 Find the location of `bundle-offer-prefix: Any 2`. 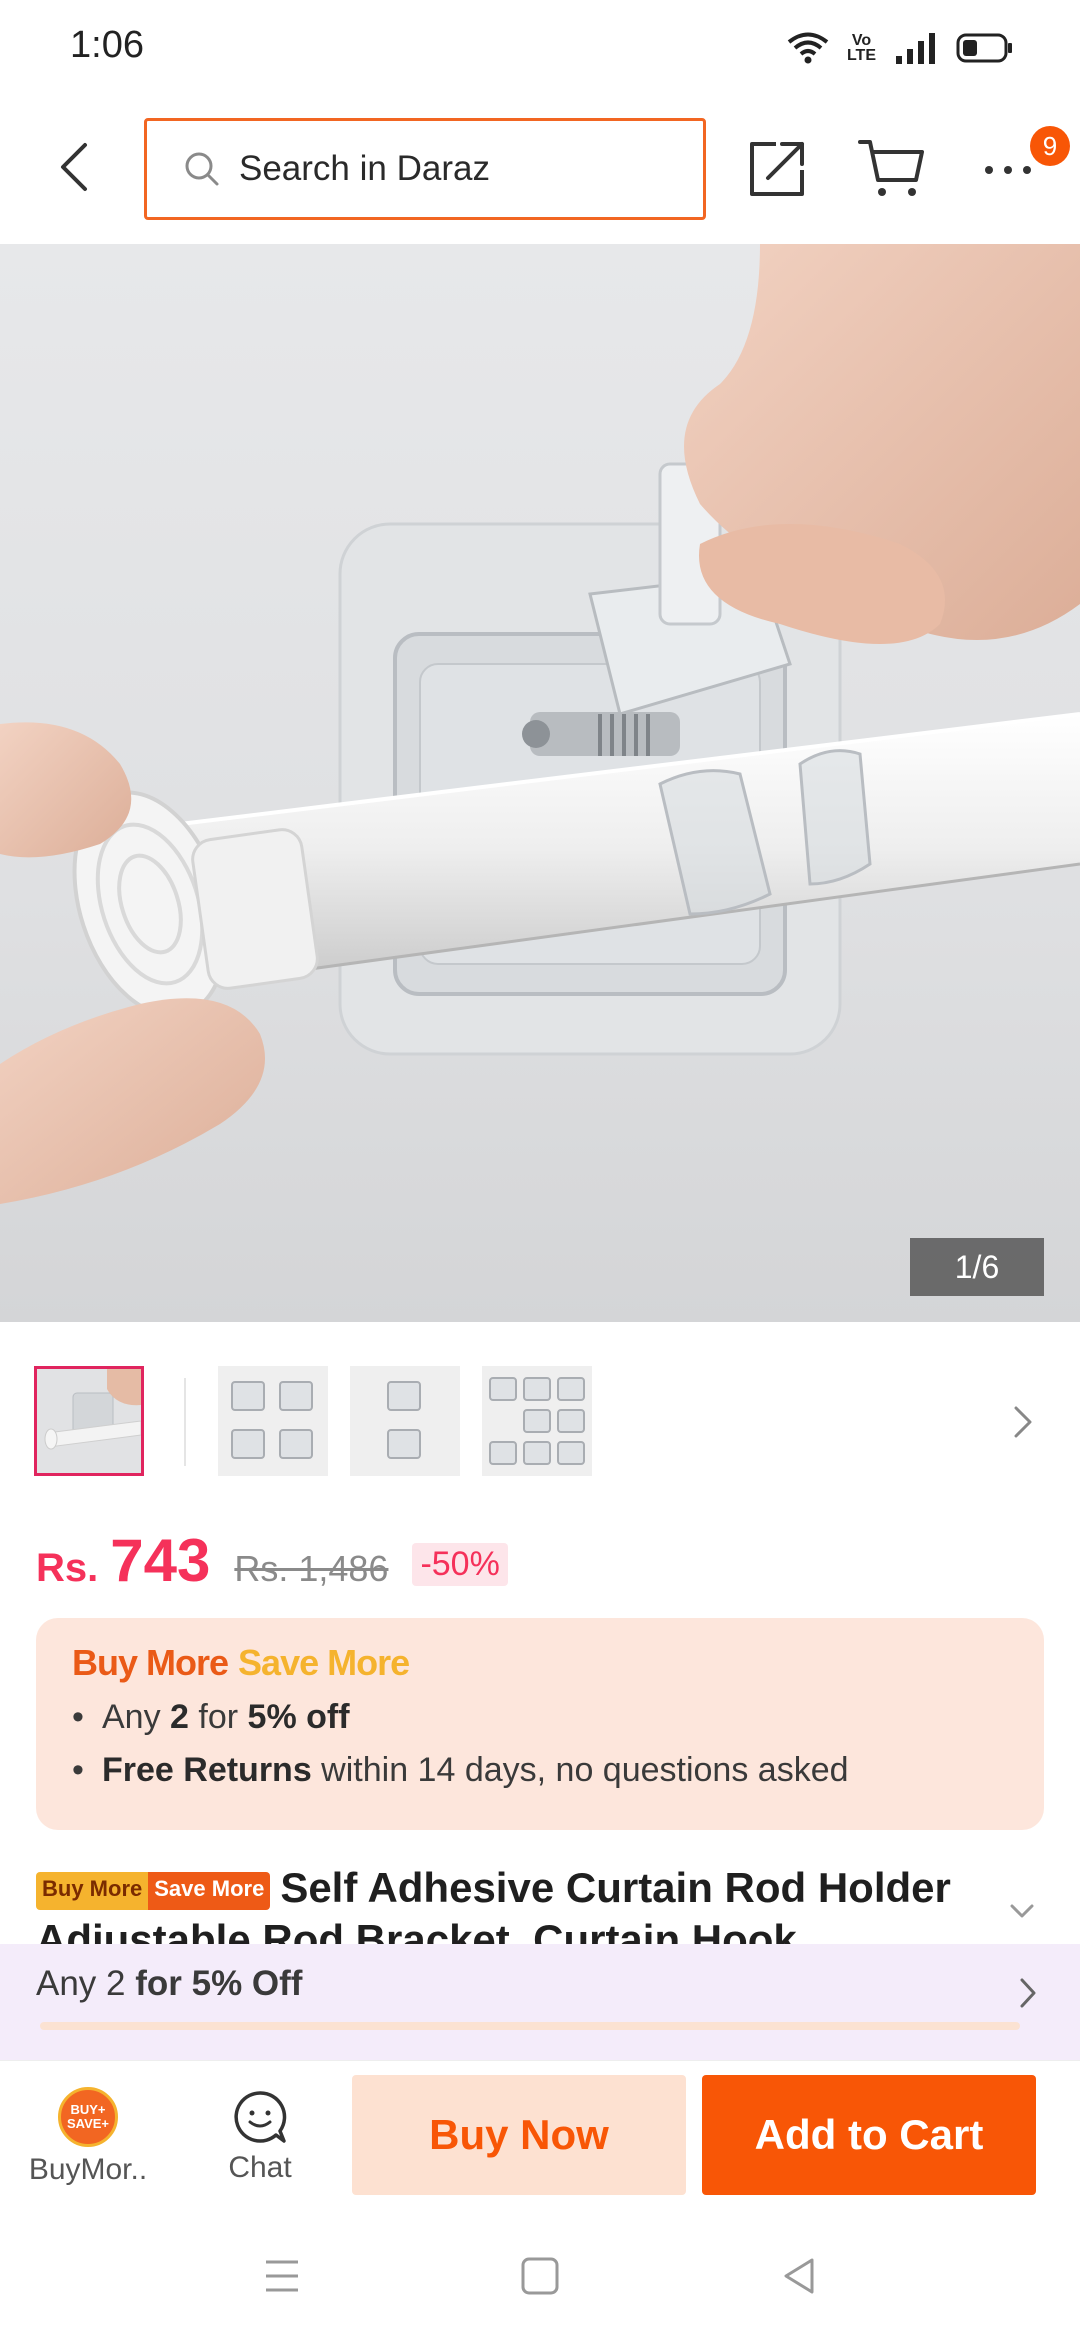

bundle-offer-prefix: Any 2 is located at coordinates (86, 1983).